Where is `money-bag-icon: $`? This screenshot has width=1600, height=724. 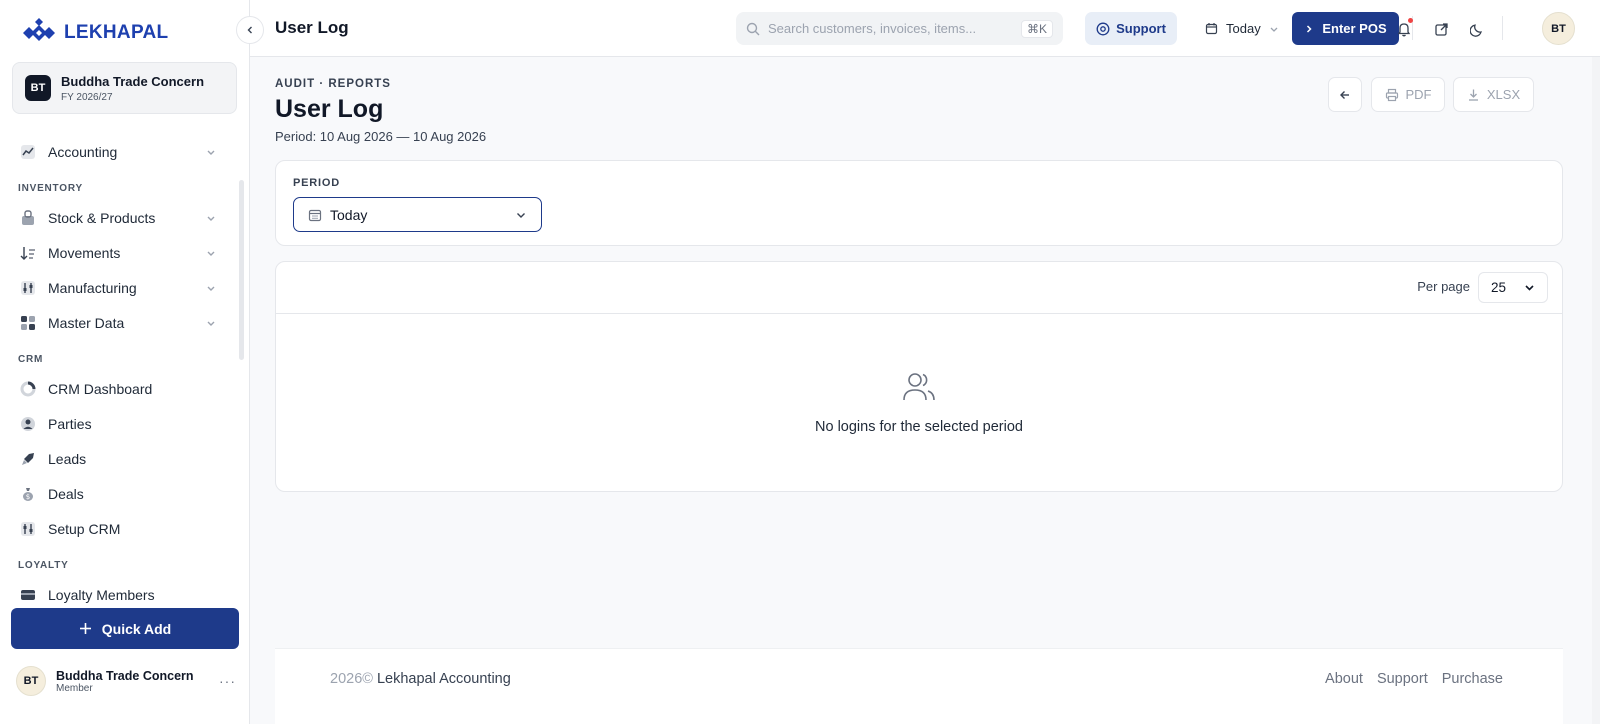
money-bag-icon: $ is located at coordinates (28, 494).